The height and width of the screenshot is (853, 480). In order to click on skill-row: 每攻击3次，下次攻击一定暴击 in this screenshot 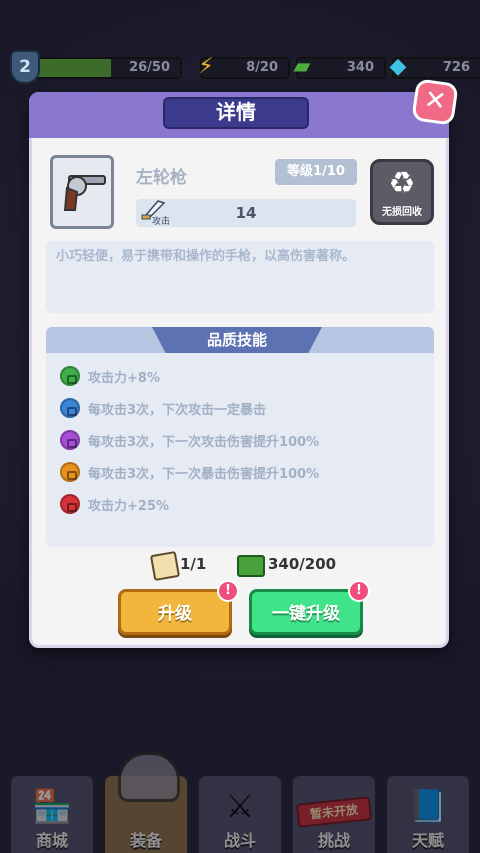, I will do `click(163, 408)`.